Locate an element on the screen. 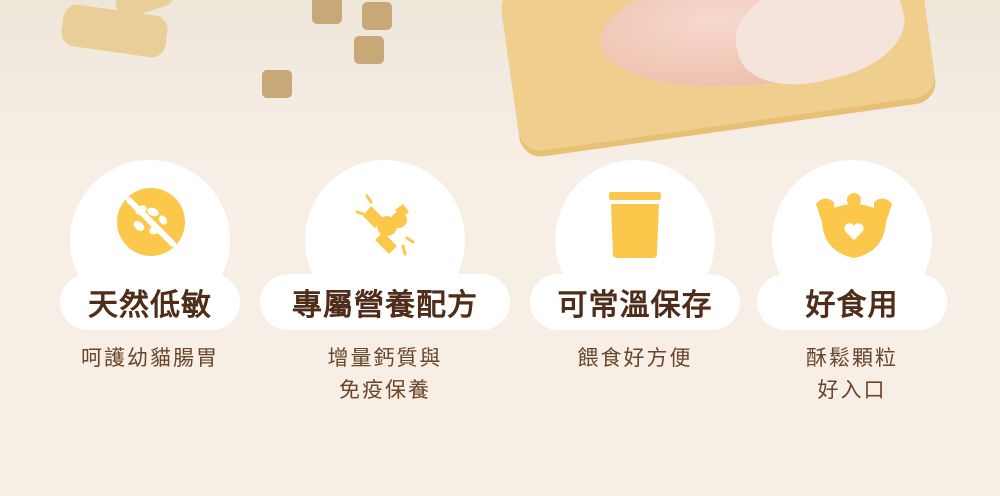  feature-title: 好食用 is located at coordinates (852, 302).